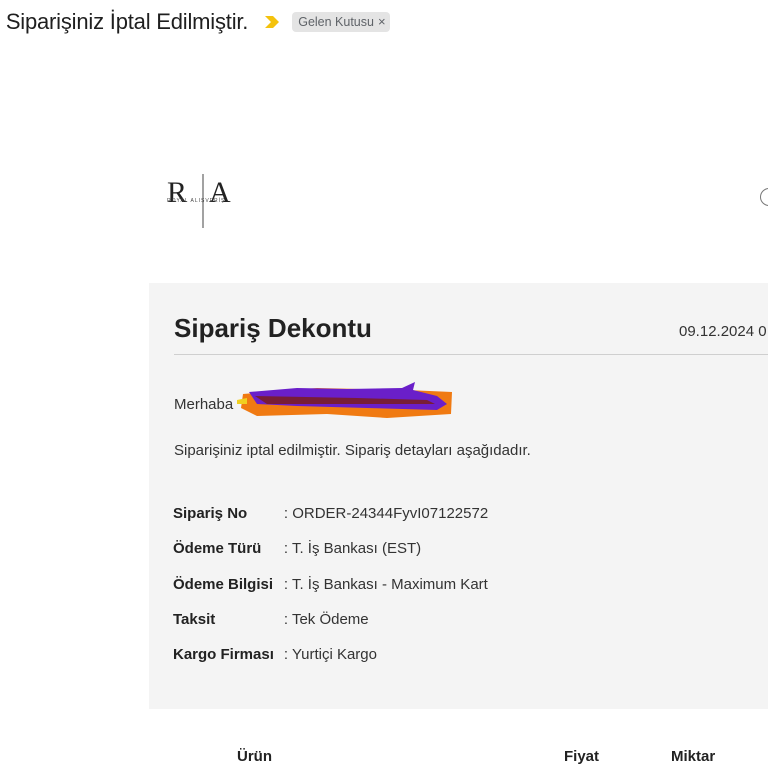  Describe the element at coordinates (177, 192) in the screenshot. I see `svg-text: R` at that location.